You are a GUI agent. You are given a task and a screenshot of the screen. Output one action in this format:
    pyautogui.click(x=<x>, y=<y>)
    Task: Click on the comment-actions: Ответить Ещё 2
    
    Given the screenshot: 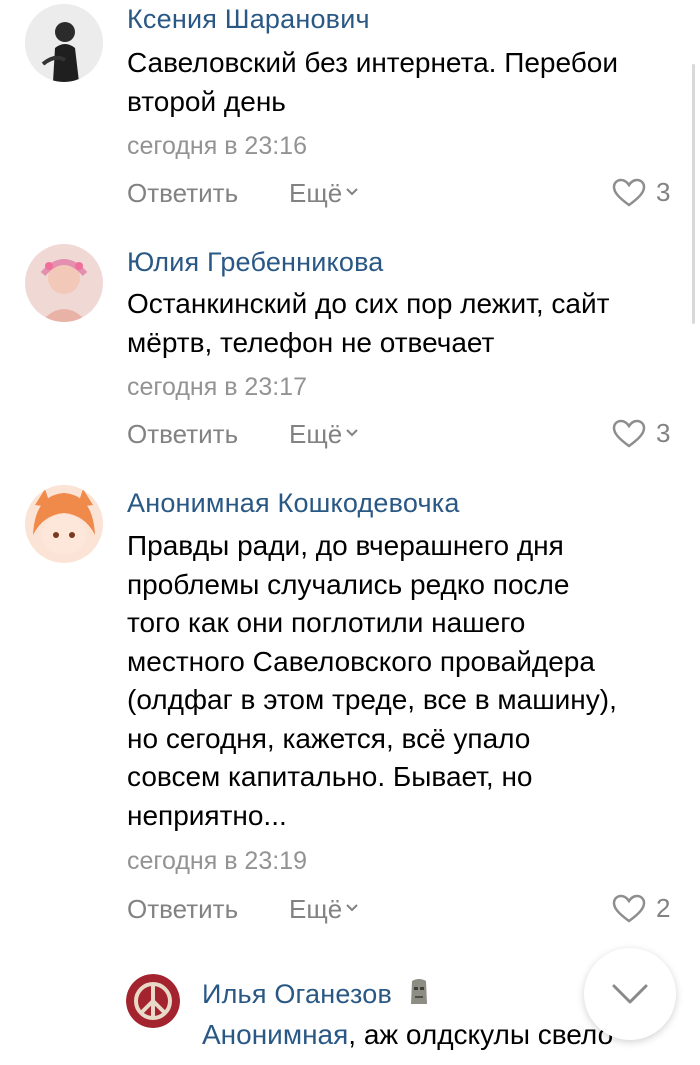 What is the action you would take?
    pyautogui.click(x=350, y=911)
    